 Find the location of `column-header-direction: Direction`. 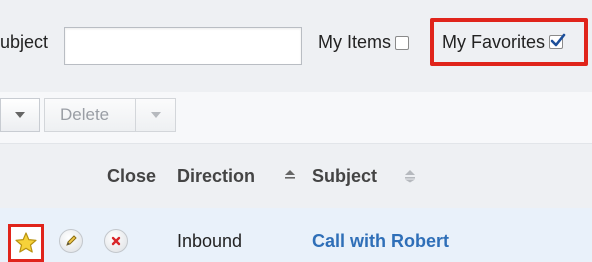

column-header-direction: Direction is located at coordinates (216, 176).